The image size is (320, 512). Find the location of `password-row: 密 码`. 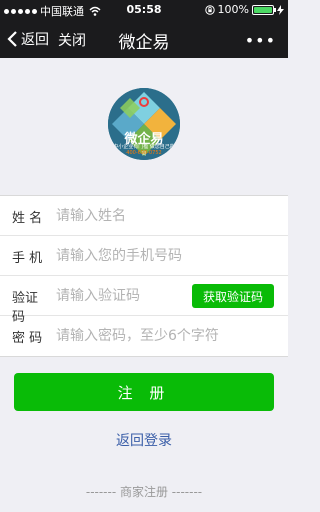

password-row: 密 码 is located at coordinates (144, 336).